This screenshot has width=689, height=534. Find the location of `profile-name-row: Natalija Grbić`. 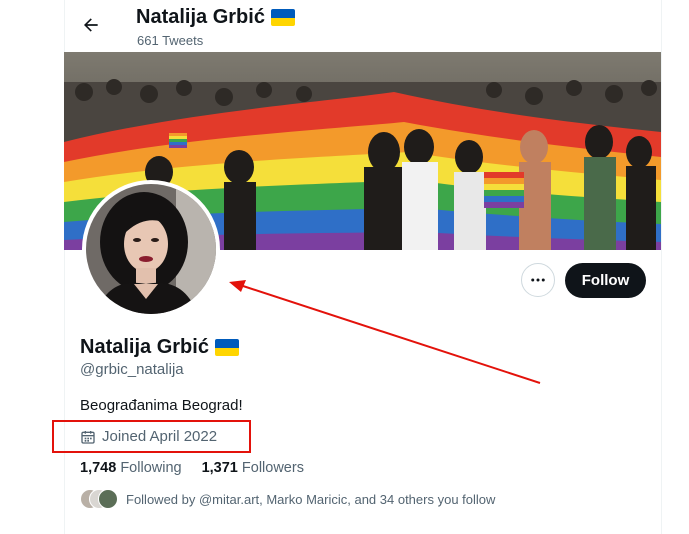

profile-name-row: Natalija Grbić is located at coordinates (159, 347).